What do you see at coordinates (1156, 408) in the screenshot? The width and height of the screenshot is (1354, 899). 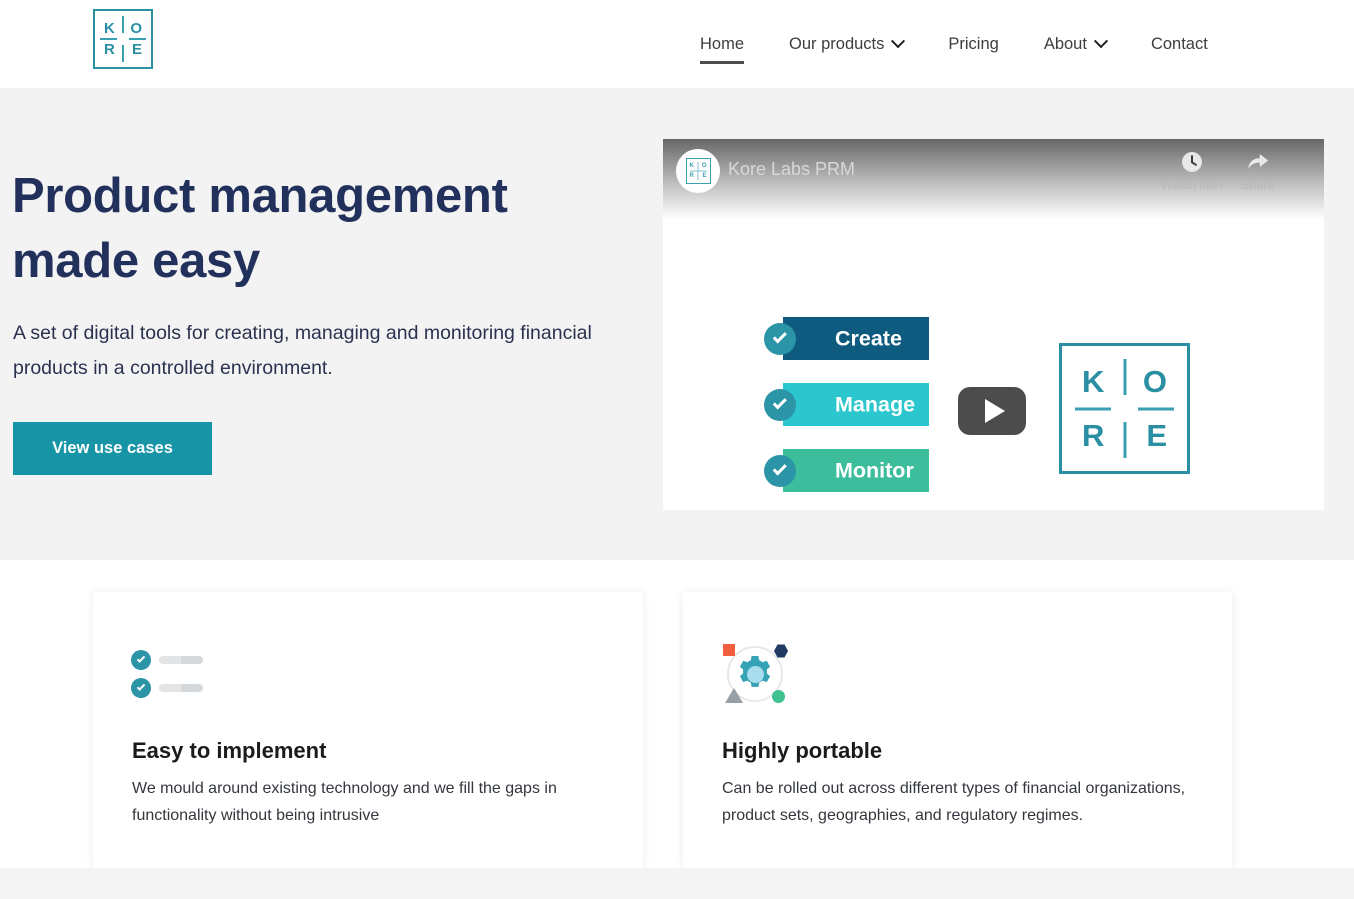 I see `video-logo-divider-right` at bounding box center [1156, 408].